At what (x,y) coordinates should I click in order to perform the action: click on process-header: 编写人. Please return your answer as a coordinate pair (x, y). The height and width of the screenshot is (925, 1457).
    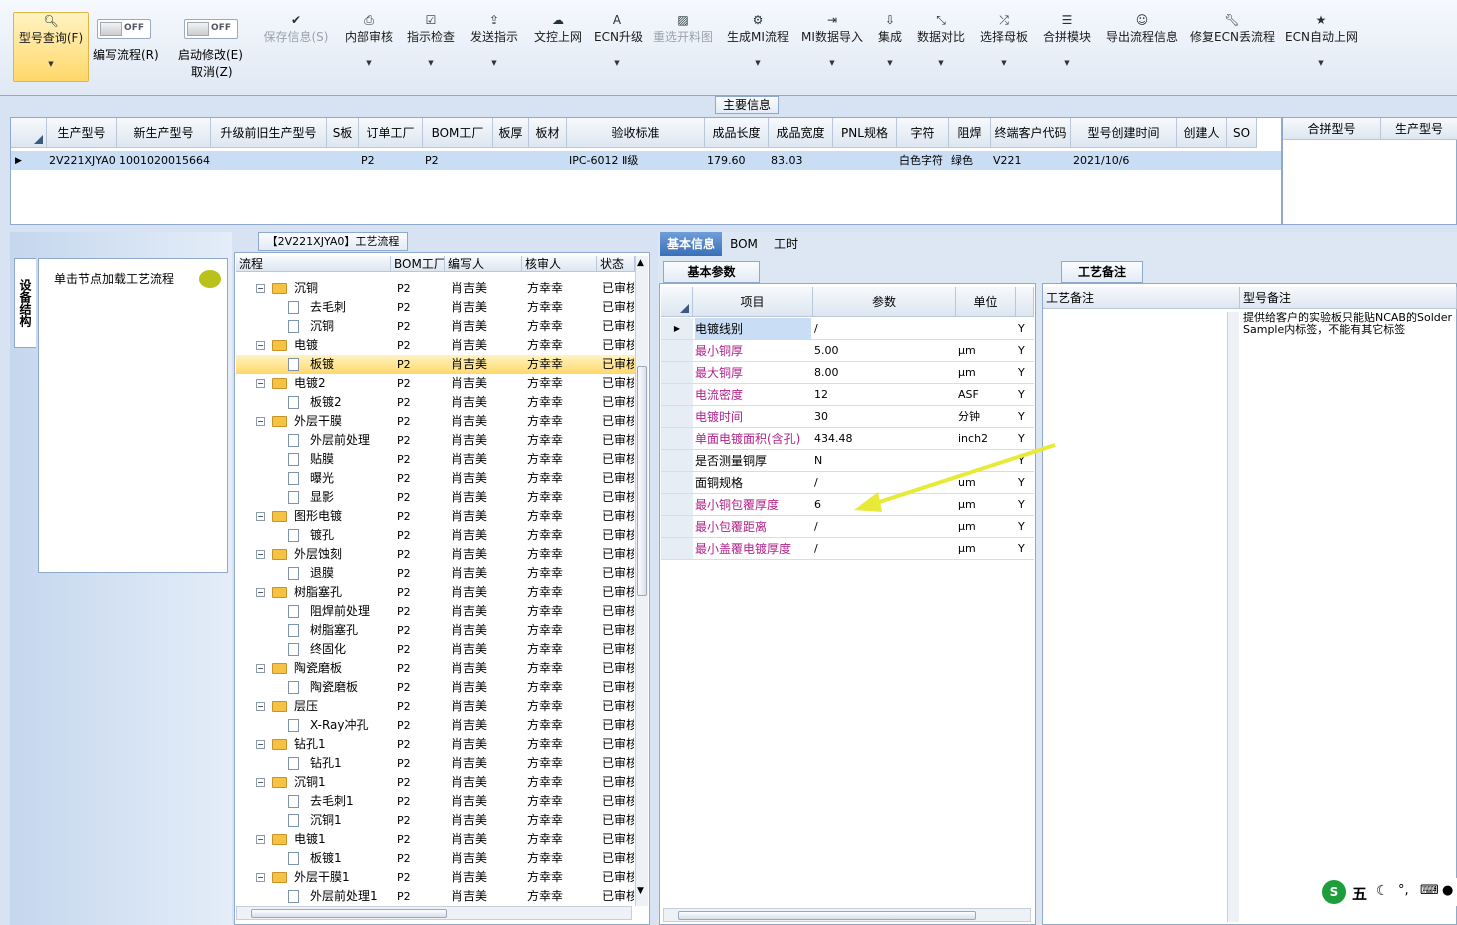
    Looking at the image, I should click on (483, 264).